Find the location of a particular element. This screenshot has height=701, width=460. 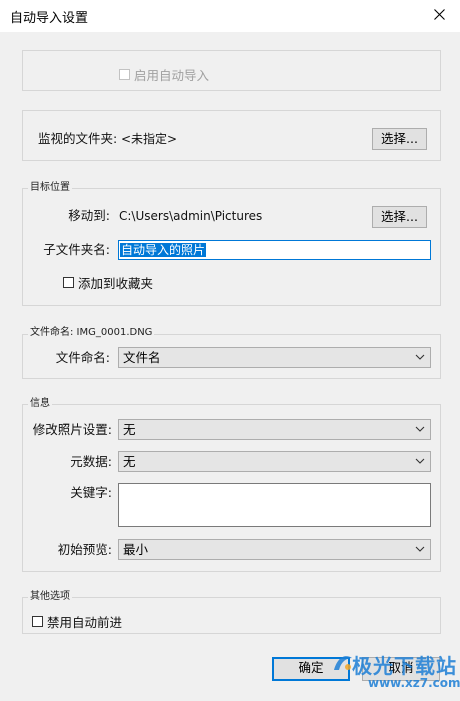

disable-auto-advance-checkbox: 禁用自动前进 is located at coordinates (77, 621).